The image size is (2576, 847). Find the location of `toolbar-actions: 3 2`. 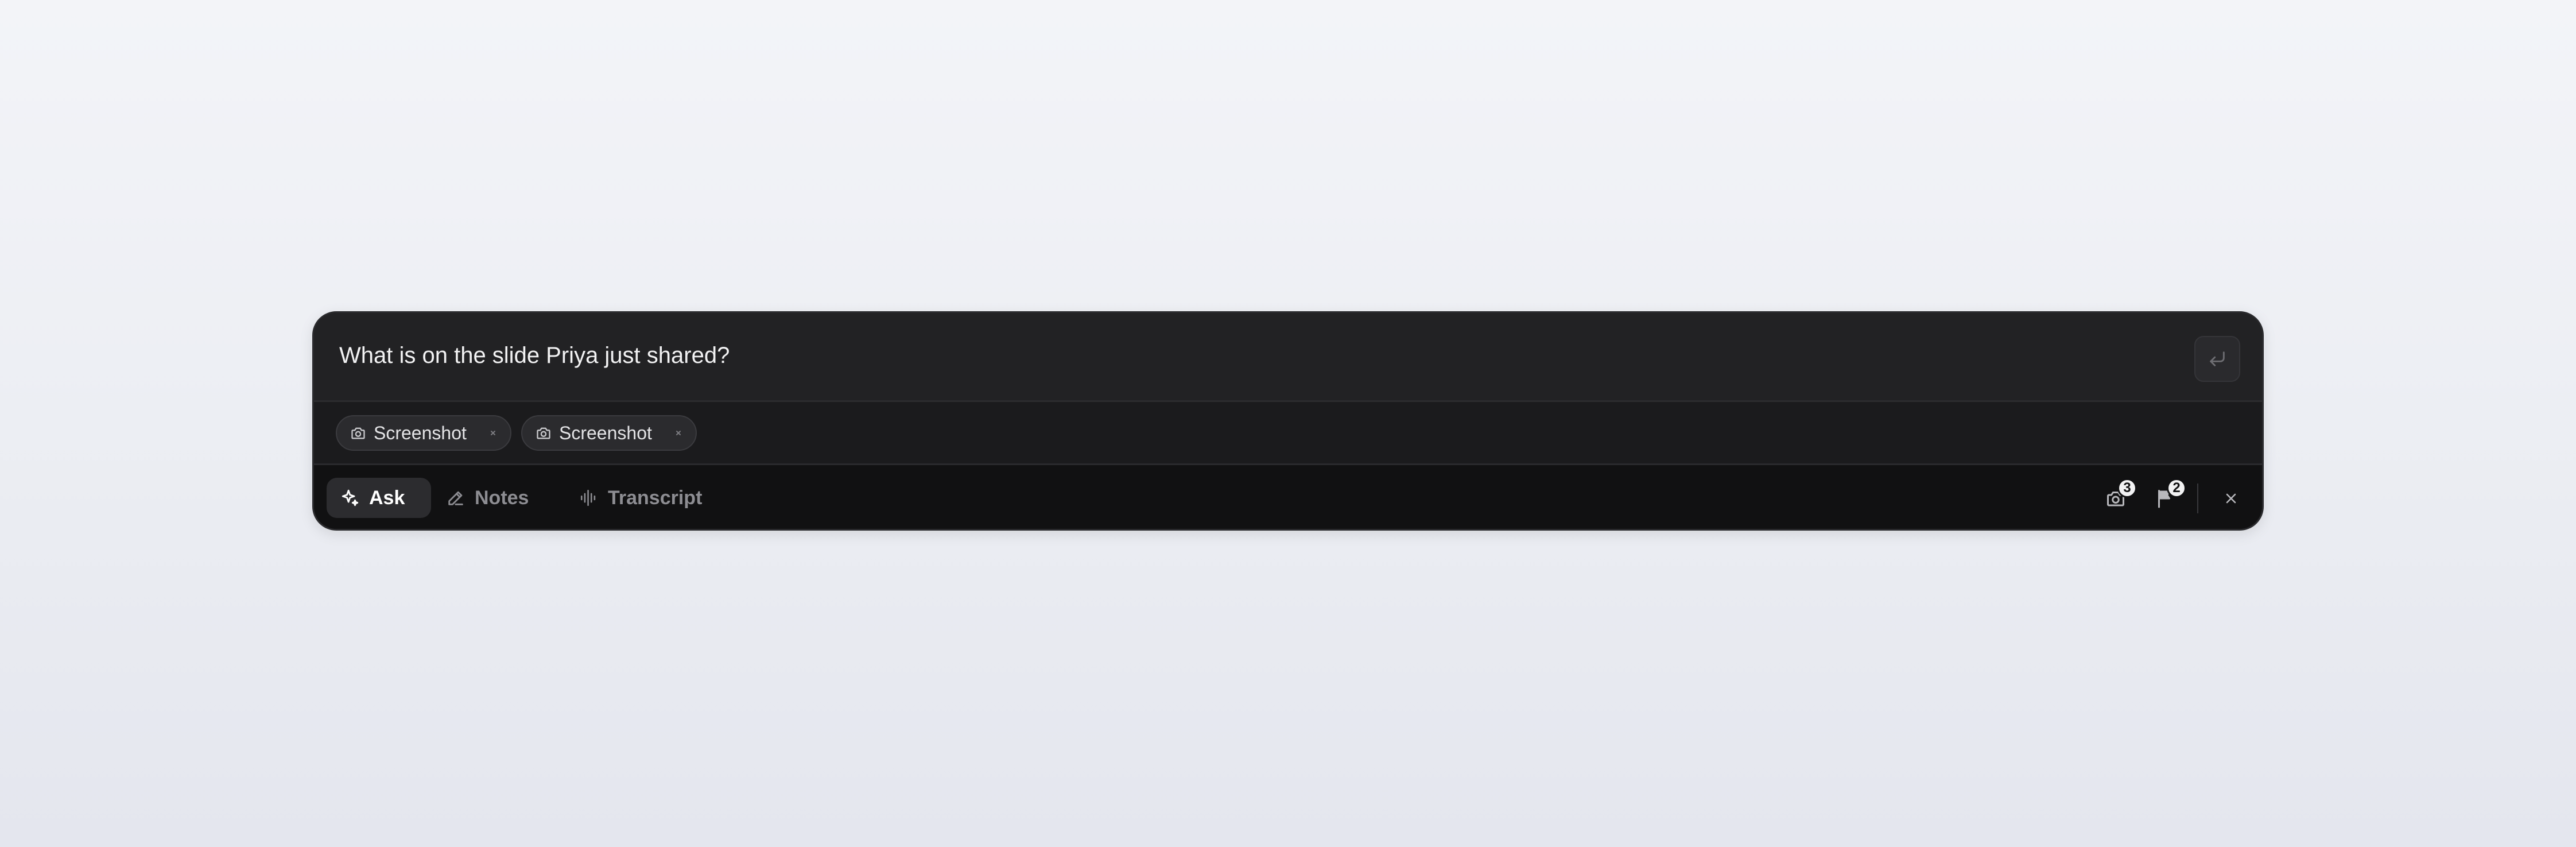

toolbar-actions: 3 2 is located at coordinates (2158, 497).